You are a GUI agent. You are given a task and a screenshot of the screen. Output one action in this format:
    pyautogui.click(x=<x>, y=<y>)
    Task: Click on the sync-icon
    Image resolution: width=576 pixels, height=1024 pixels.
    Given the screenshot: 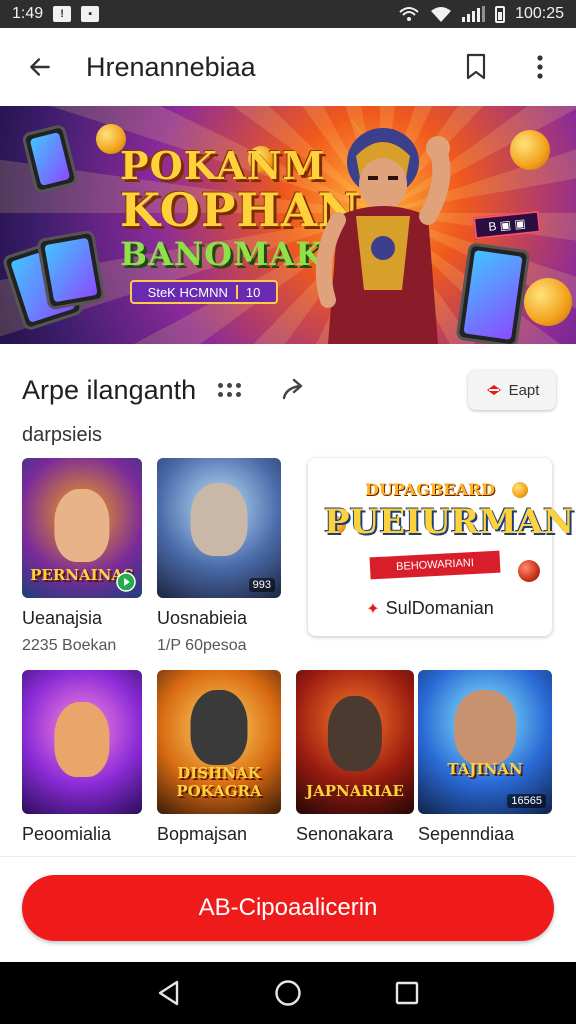 What is the action you would take?
    pyautogui.click(x=409, y=14)
    